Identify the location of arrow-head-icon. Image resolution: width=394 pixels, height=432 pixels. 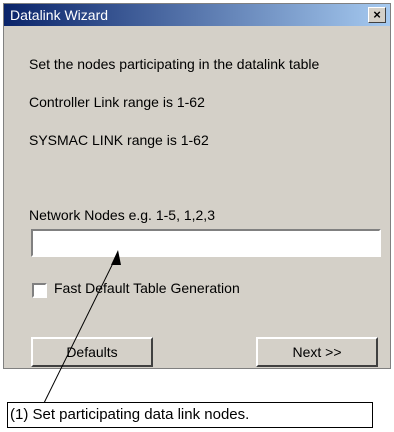
(116, 257).